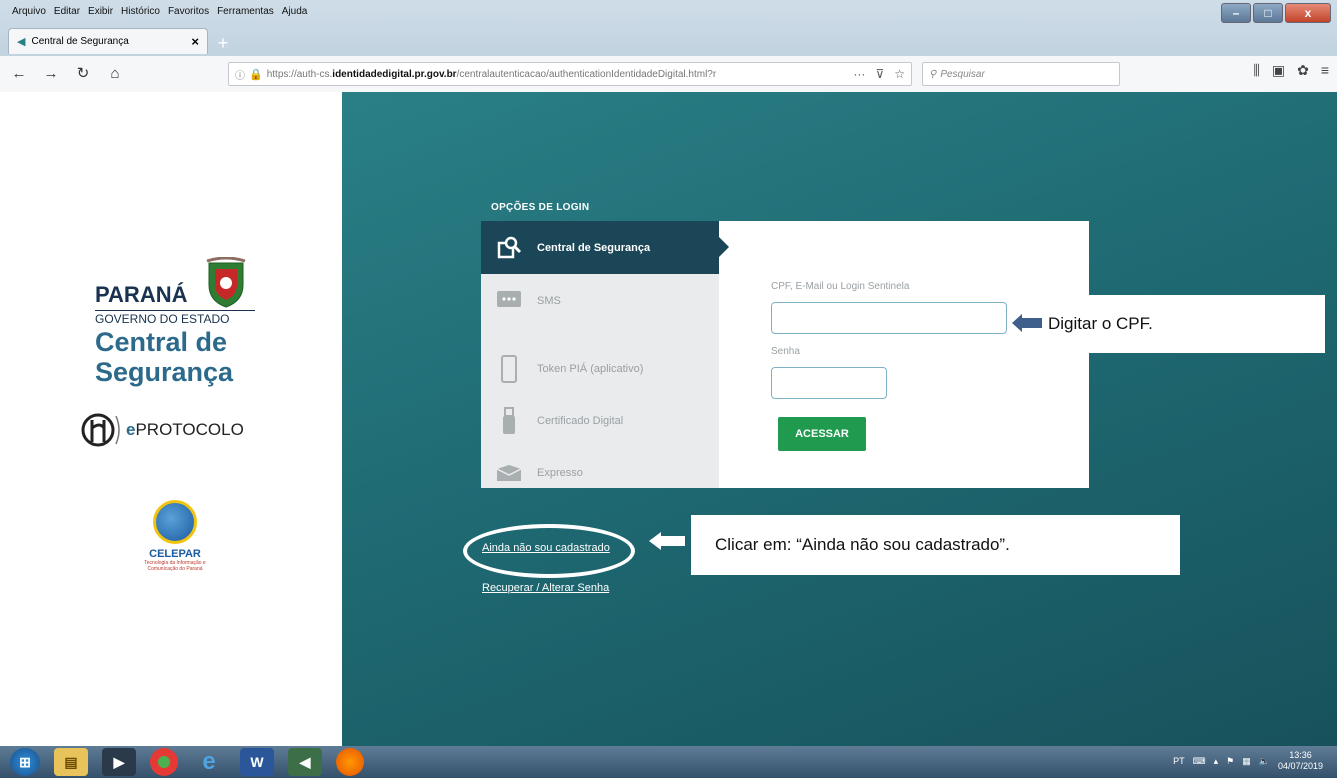 Image resolution: width=1337 pixels, height=778 pixels. What do you see at coordinates (67, 12) in the screenshot?
I see `menu-editar: Editar` at bounding box center [67, 12].